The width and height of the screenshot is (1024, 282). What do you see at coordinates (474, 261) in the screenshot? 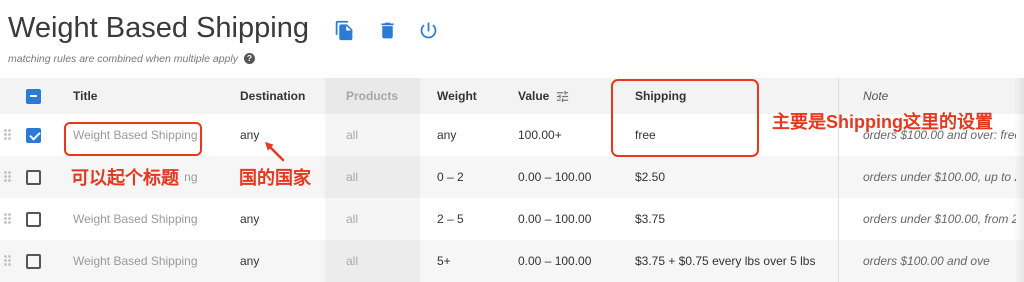
I see `cell-weight: 5+` at bounding box center [474, 261].